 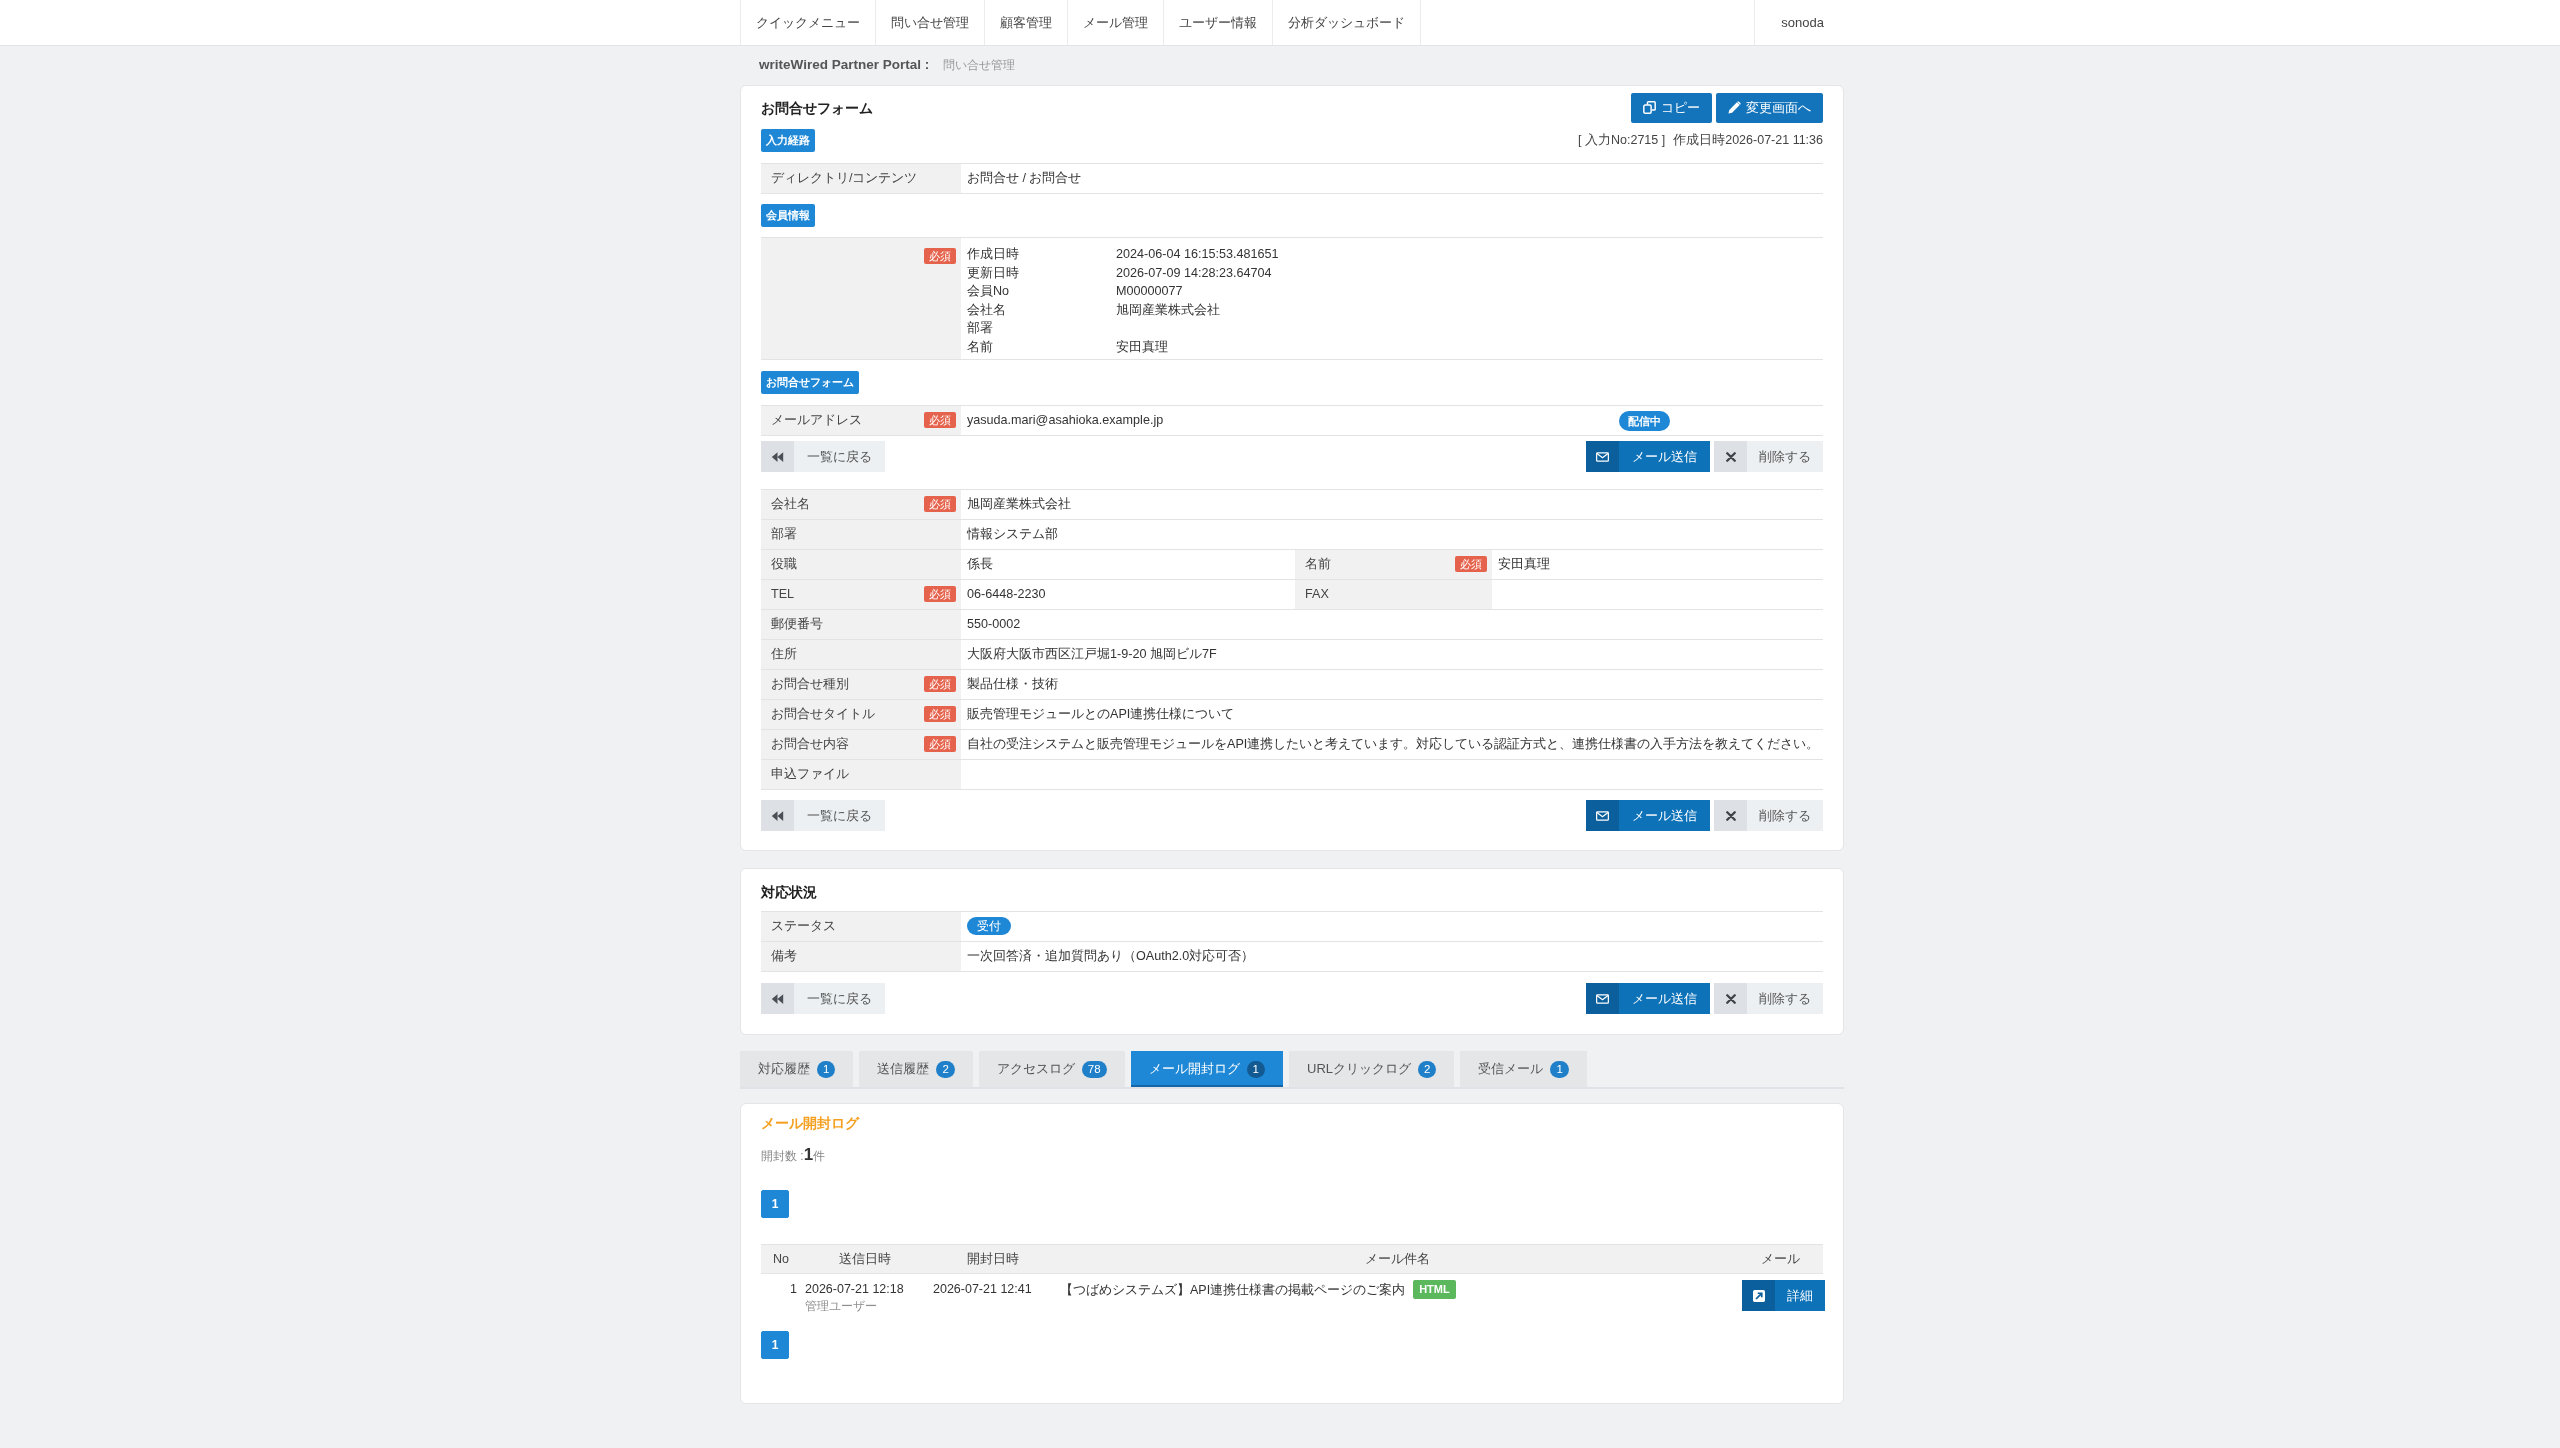 I want to click on tab: アクセスログ 78, so click(x=1051, y=1069).